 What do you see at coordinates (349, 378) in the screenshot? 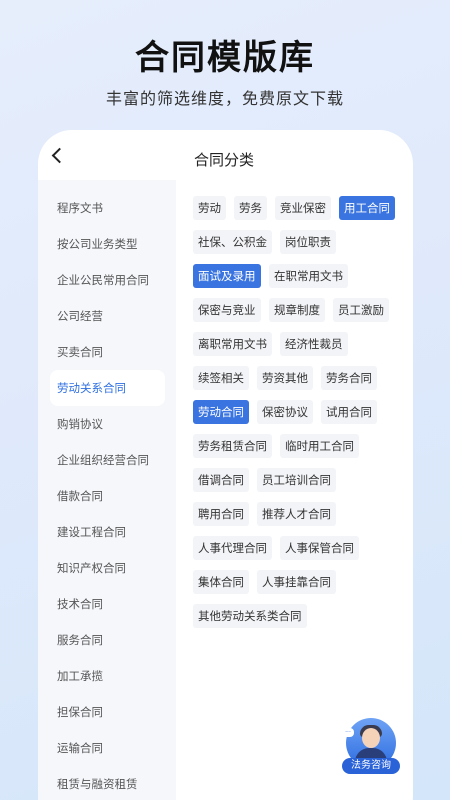
I see `category-tag: 劳务合同` at bounding box center [349, 378].